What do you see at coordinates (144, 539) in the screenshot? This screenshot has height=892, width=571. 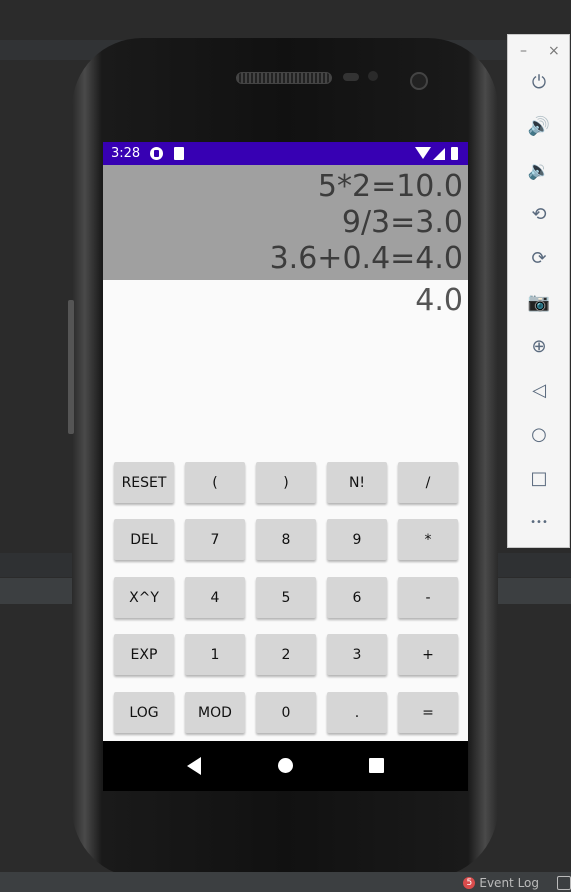 I see `delete-button: DEL` at bounding box center [144, 539].